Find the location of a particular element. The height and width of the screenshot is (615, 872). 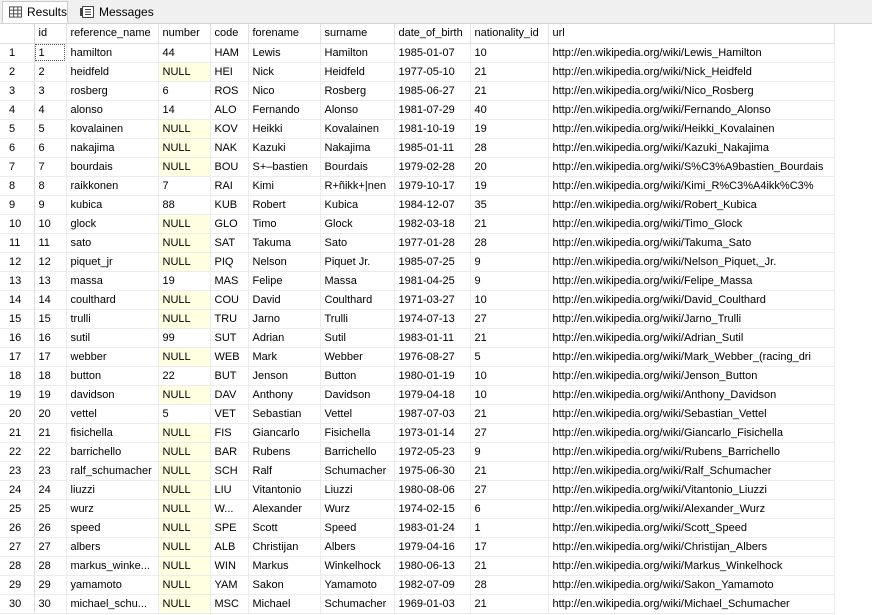

cell-date-of-birth: 1980-06-13 is located at coordinates (432, 566).